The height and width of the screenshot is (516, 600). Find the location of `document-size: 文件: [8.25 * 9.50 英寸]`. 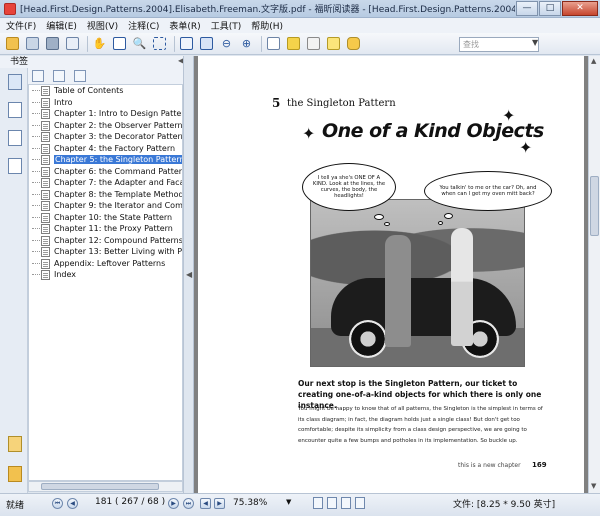

document-size: 文件: [8.25 * 9.50 英寸] is located at coordinates (504, 505).